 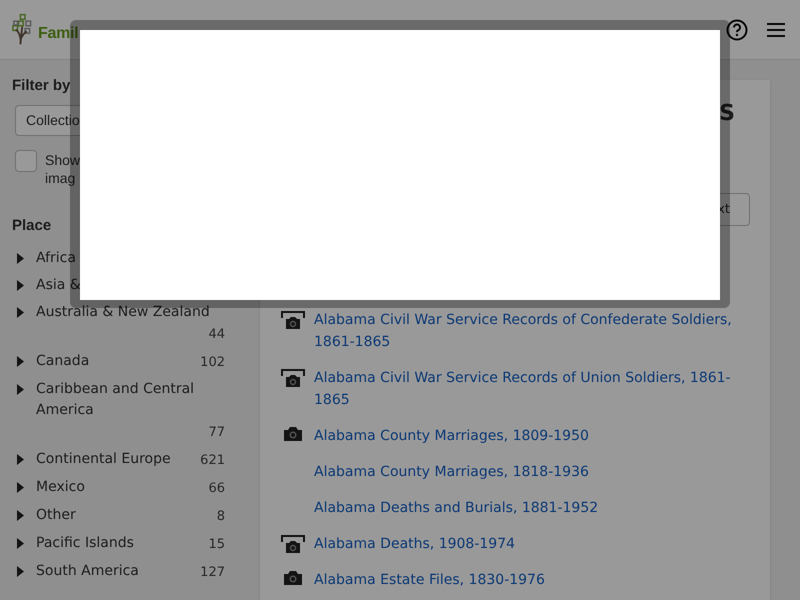 What do you see at coordinates (56, 515) in the screenshot?
I see `place-item: Other` at bounding box center [56, 515].